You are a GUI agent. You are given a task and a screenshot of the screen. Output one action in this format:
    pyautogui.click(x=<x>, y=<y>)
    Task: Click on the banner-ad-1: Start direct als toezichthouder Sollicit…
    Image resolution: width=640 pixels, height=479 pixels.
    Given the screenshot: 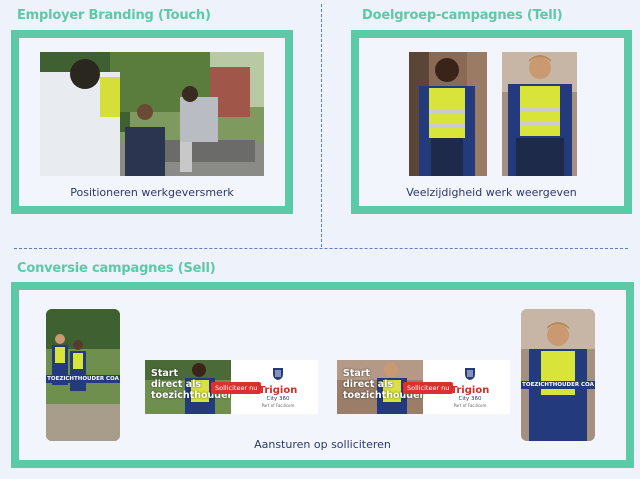 What is the action you would take?
    pyautogui.click(x=231, y=387)
    